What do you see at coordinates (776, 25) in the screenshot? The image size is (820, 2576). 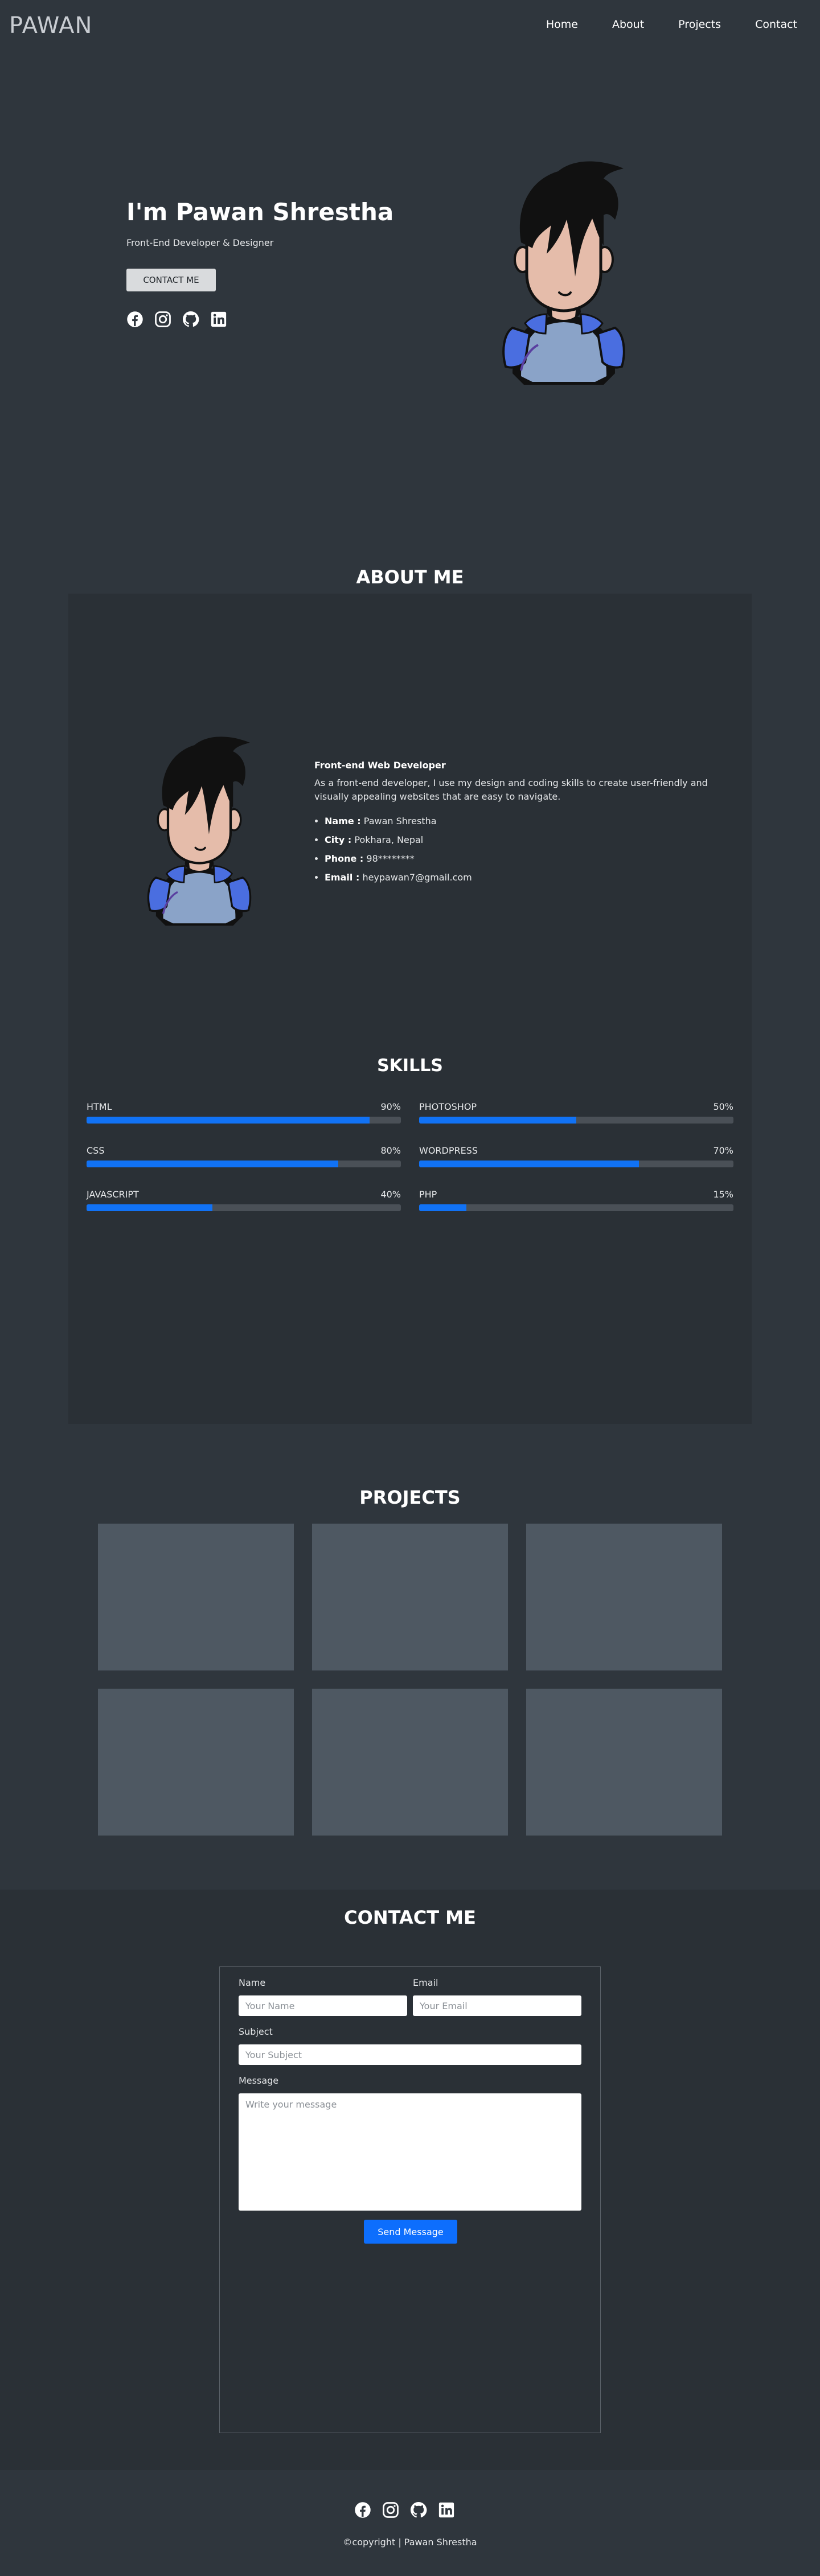 I see `nav-link-contact: Contact` at bounding box center [776, 25].